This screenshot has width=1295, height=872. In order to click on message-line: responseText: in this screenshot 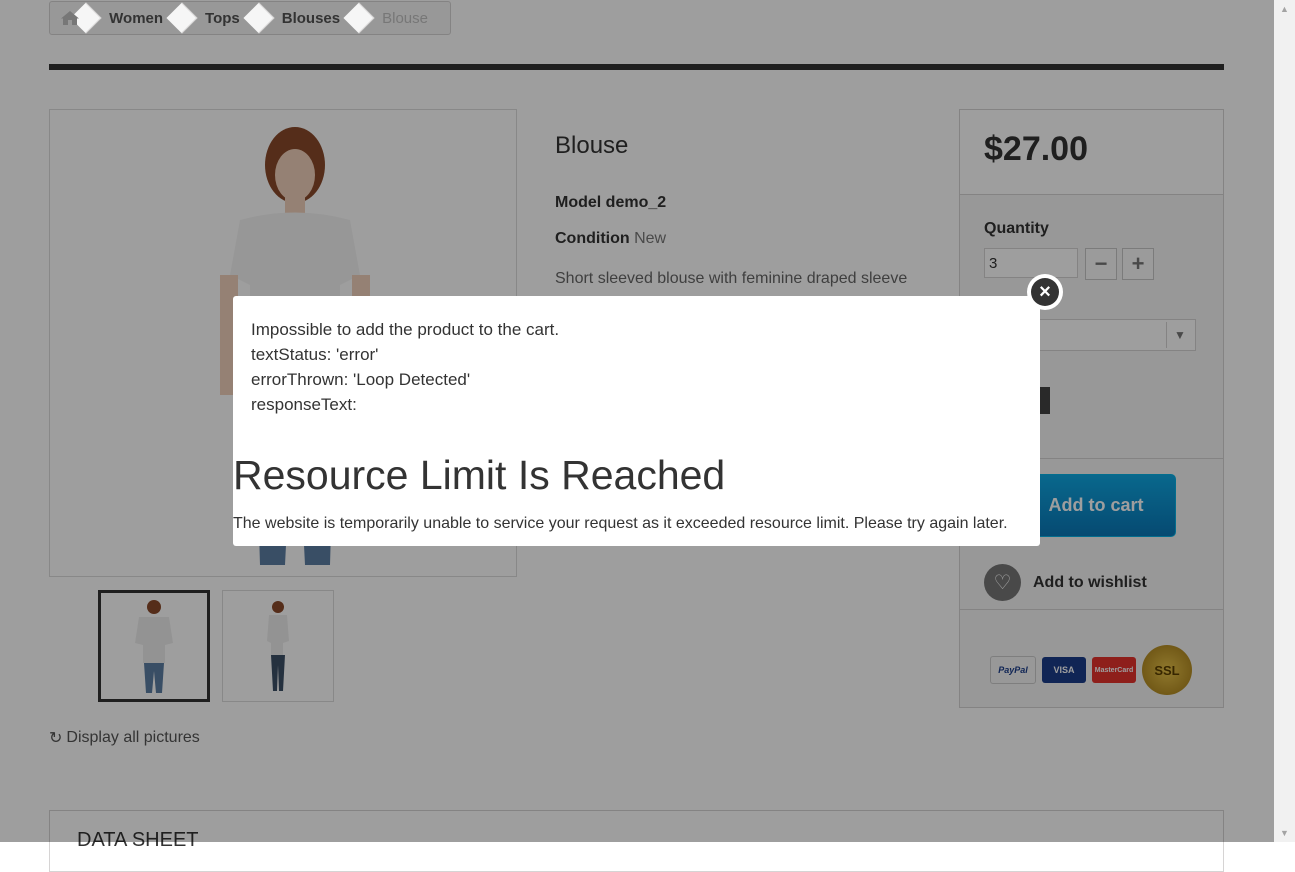, I will do `click(304, 404)`.